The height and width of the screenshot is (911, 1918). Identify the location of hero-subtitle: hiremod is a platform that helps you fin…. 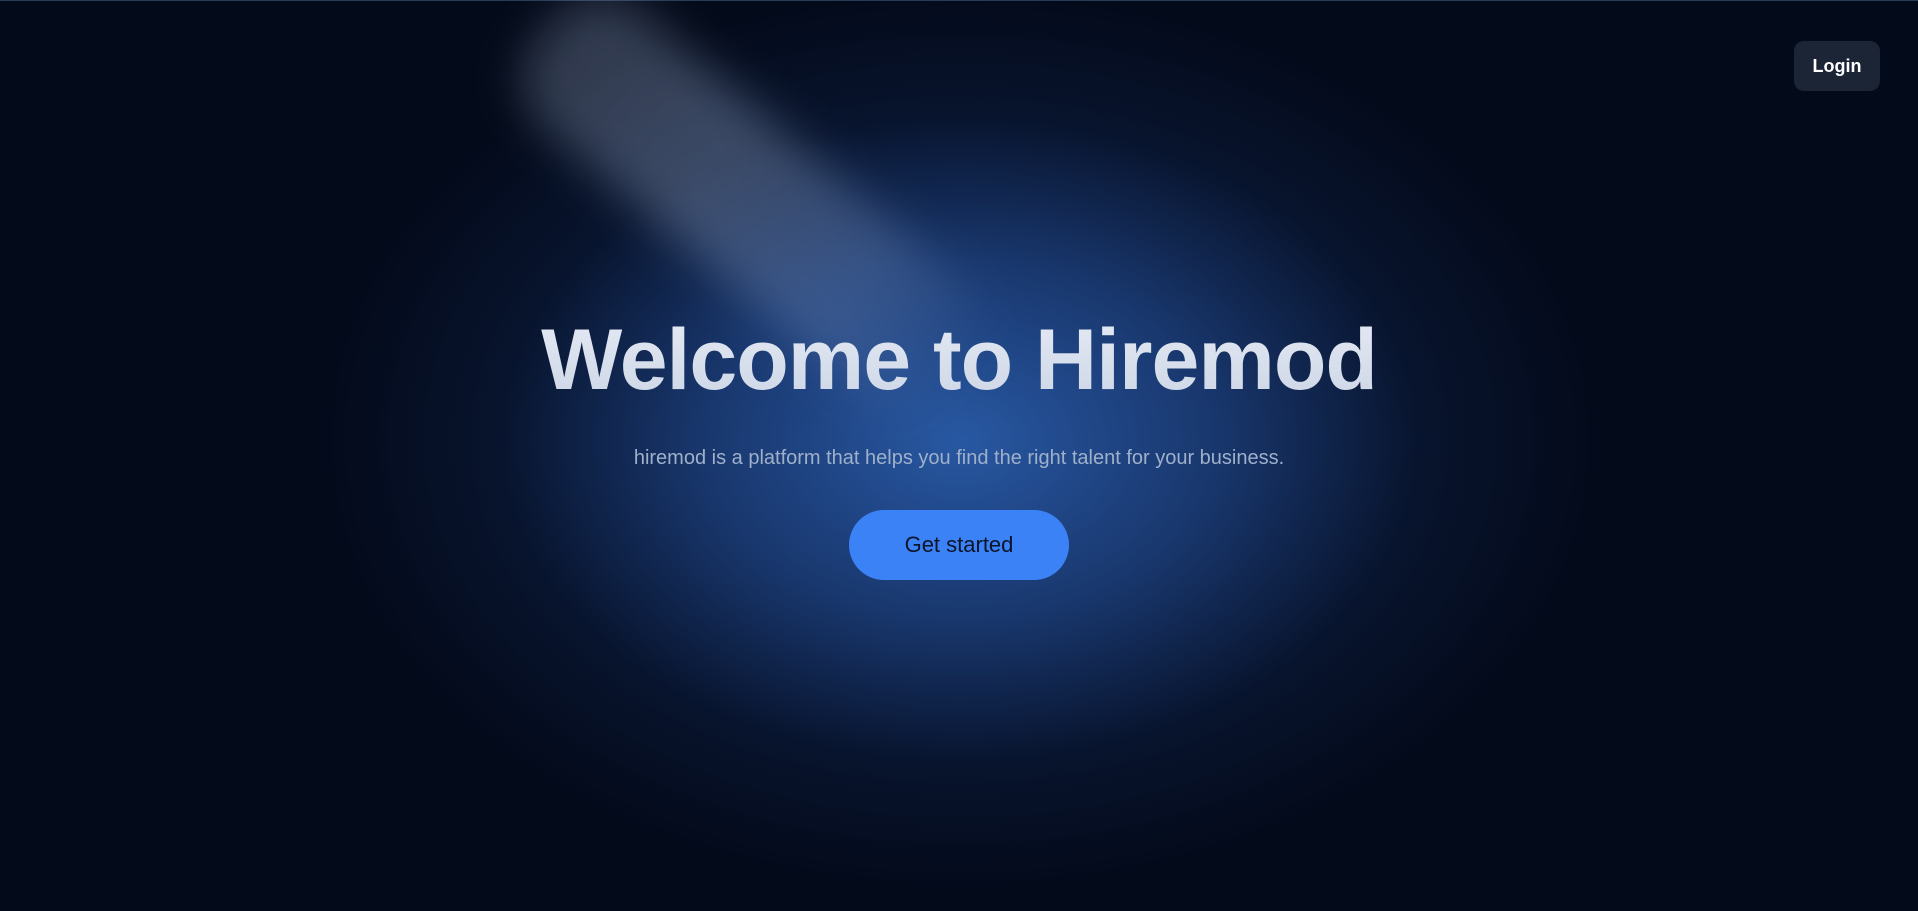
(959, 458).